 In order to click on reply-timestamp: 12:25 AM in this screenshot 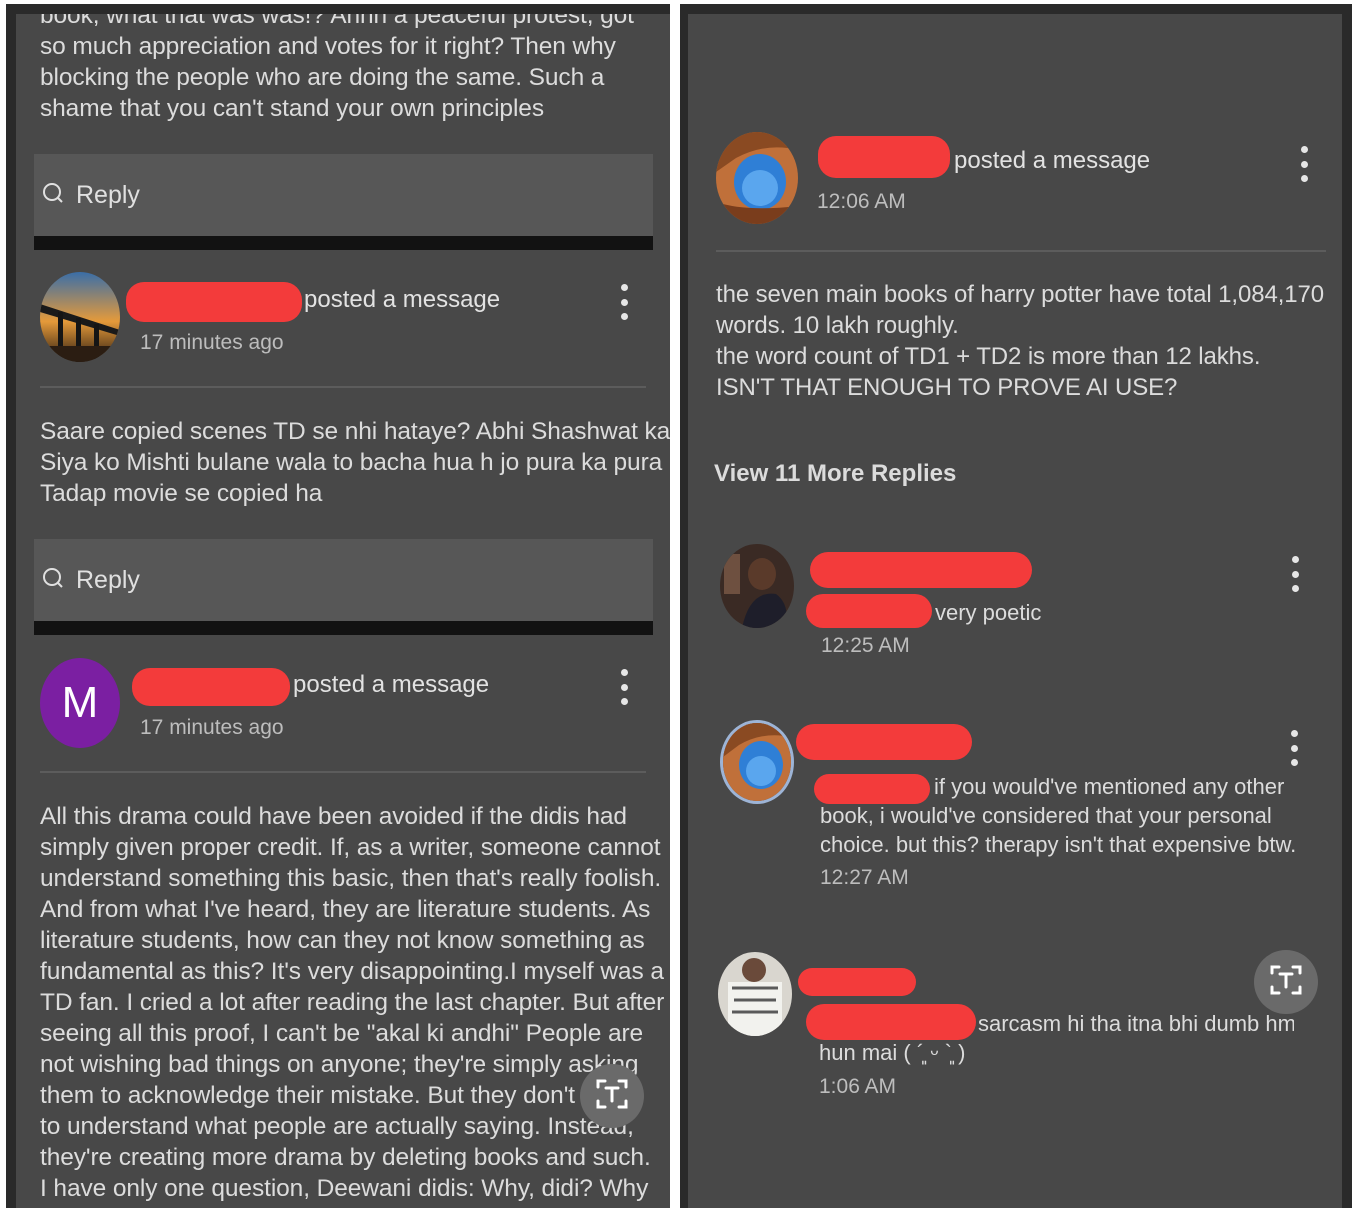, I will do `click(865, 645)`.